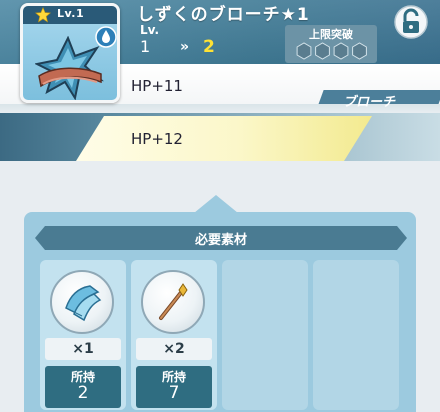  Describe the element at coordinates (224, 138) in the screenshot. I see `next-stat-highlight` at that location.